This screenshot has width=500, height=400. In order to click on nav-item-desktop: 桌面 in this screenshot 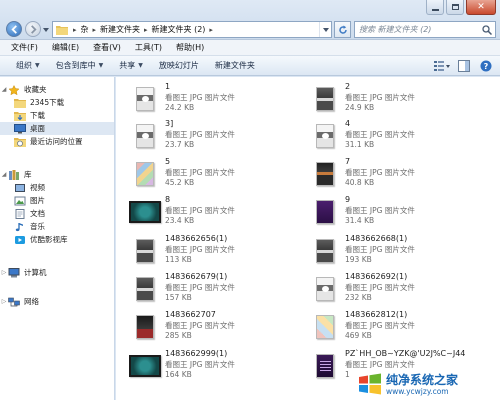, I will do `click(57, 128)`.